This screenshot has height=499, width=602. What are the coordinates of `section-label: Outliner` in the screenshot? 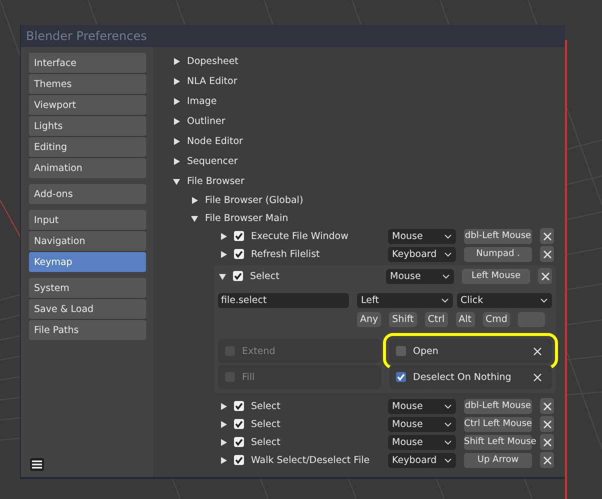 It's located at (206, 121).